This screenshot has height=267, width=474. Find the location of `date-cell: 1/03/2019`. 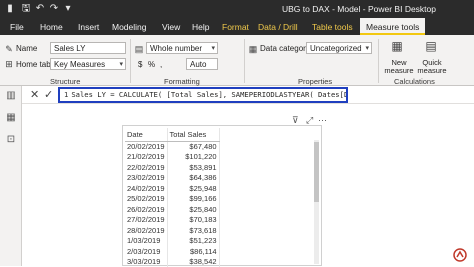

date-cell: 1/03/2019 is located at coordinates (146, 241).